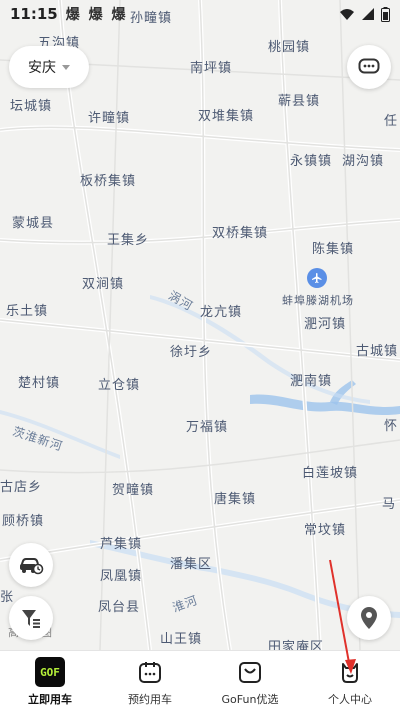  What do you see at coordinates (250, 699) in the screenshot?
I see `nav-label: GoFun优选` at bounding box center [250, 699].